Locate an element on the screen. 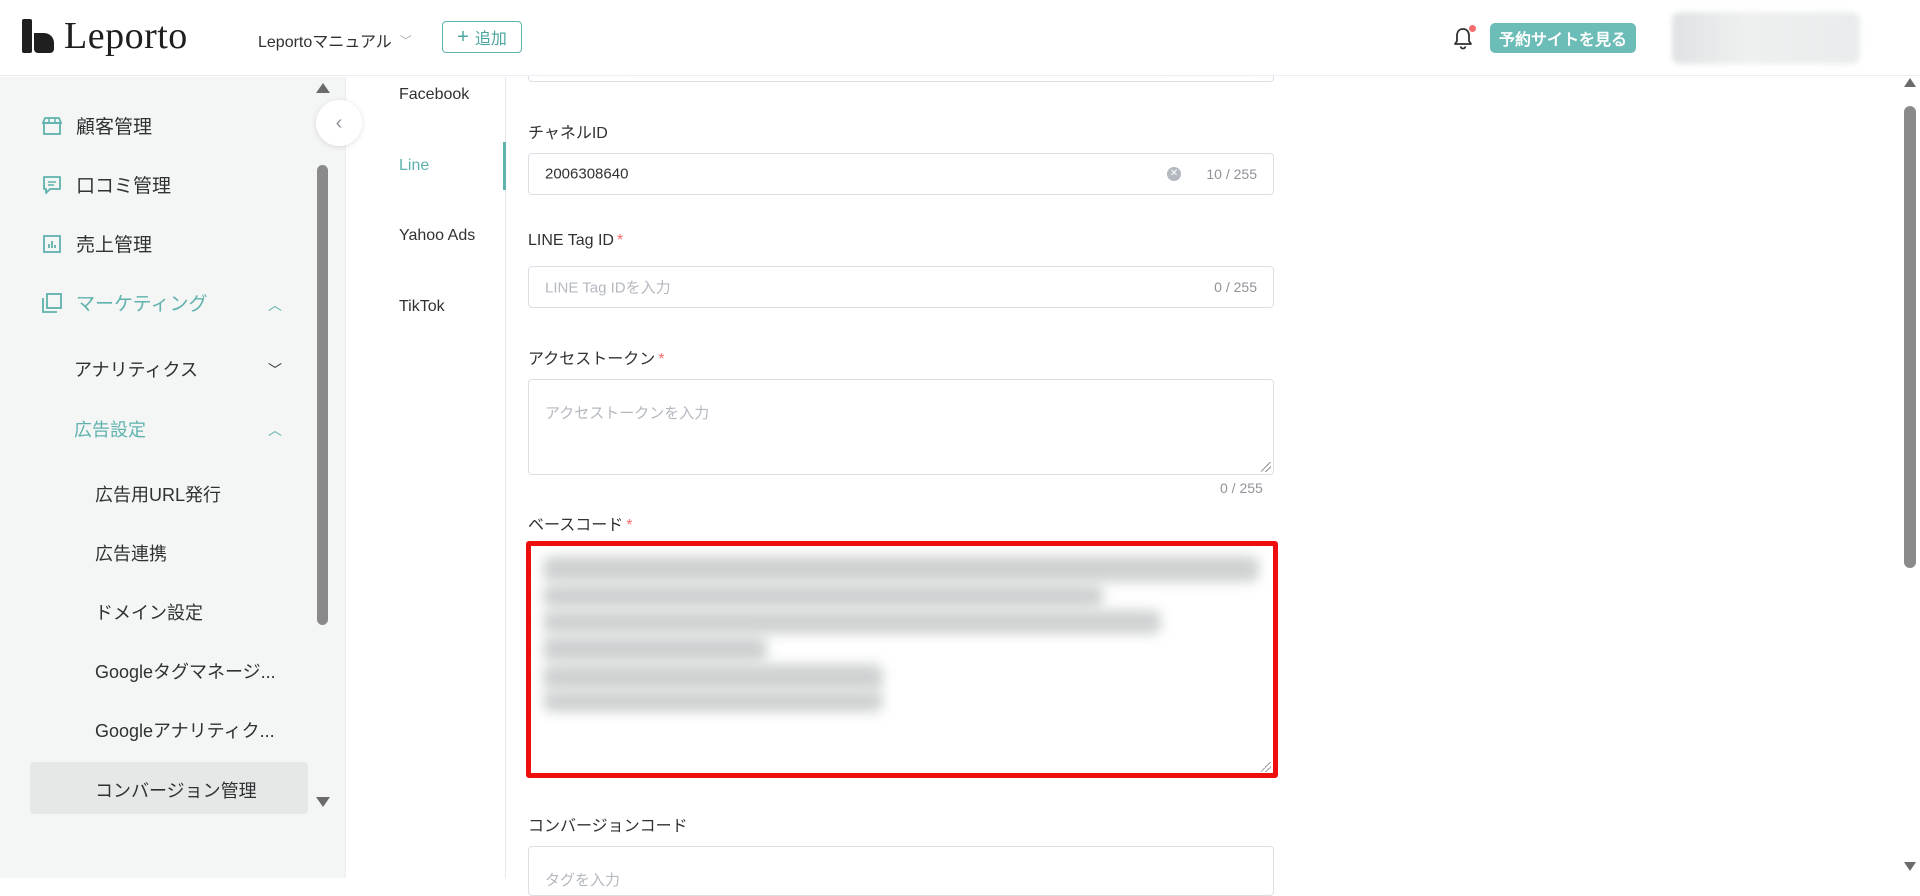 Image resolution: width=1920 pixels, height=896 pixels. main-scroll-up-arrow is located at coordinates (1910, 82).